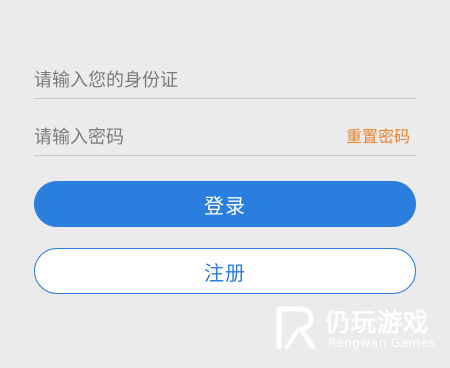 The width and height of the screenshot is (450, 368). What do you see at coordinates (377, 322) in the screenshot?
I see `watermark-title: 仍玩游戏` at bounding box center [377, 322].